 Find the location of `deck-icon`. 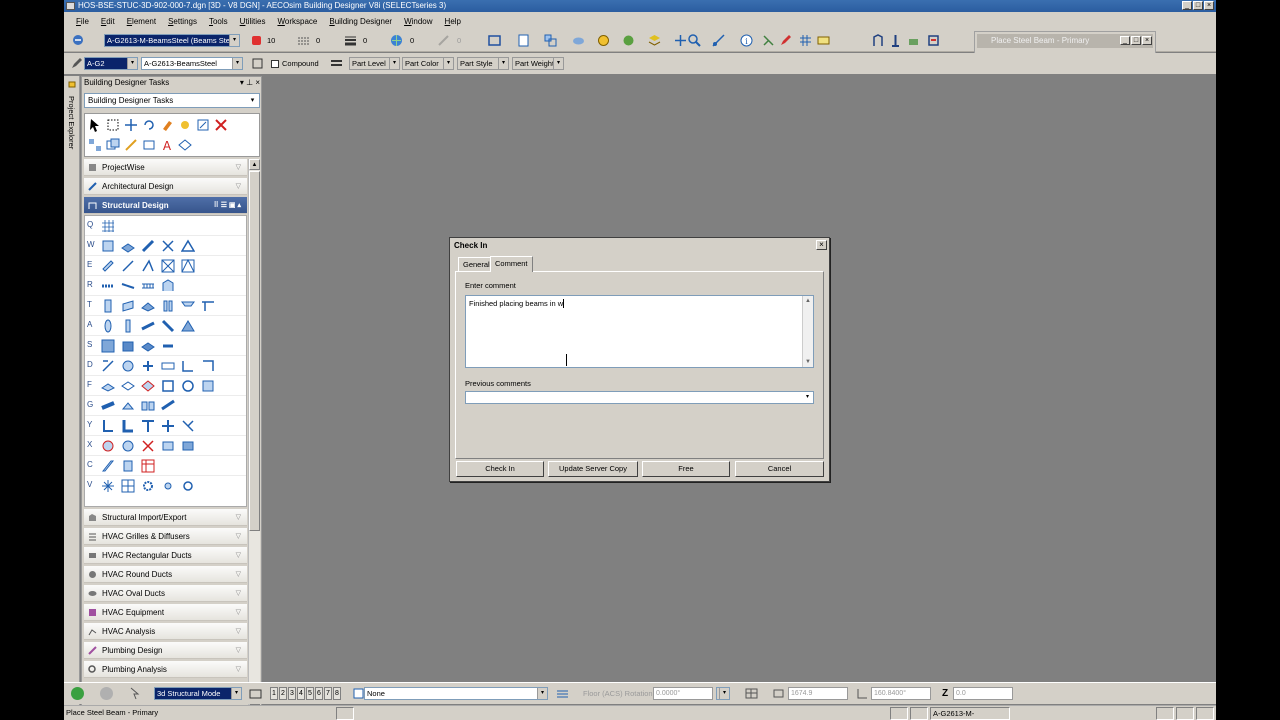

deck-icon is located at coordinates (148, 346).